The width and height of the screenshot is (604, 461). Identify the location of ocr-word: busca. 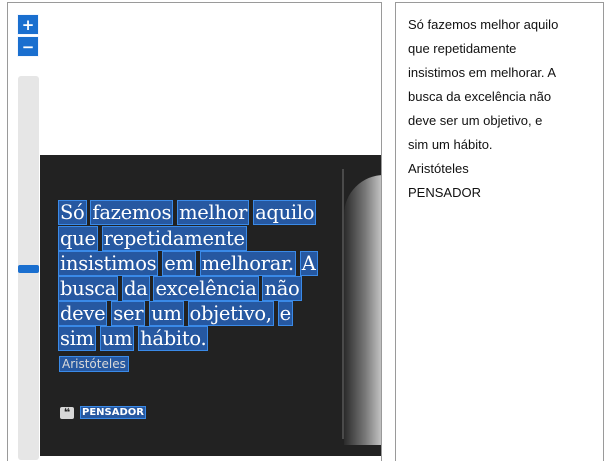
(88, 288).